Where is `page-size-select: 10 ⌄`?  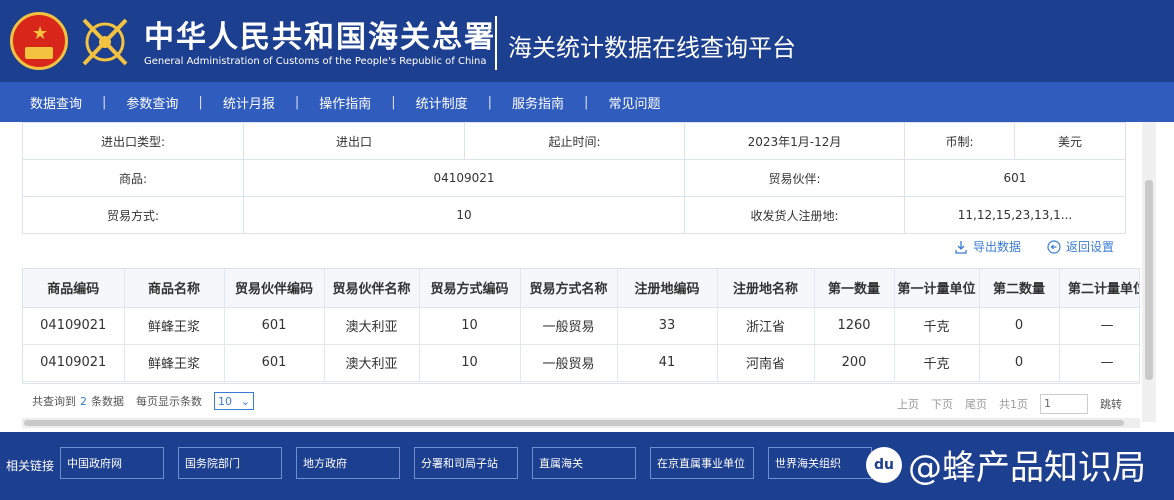
page-size-select: 10 ⌄ is located at coordinates (234, 401).